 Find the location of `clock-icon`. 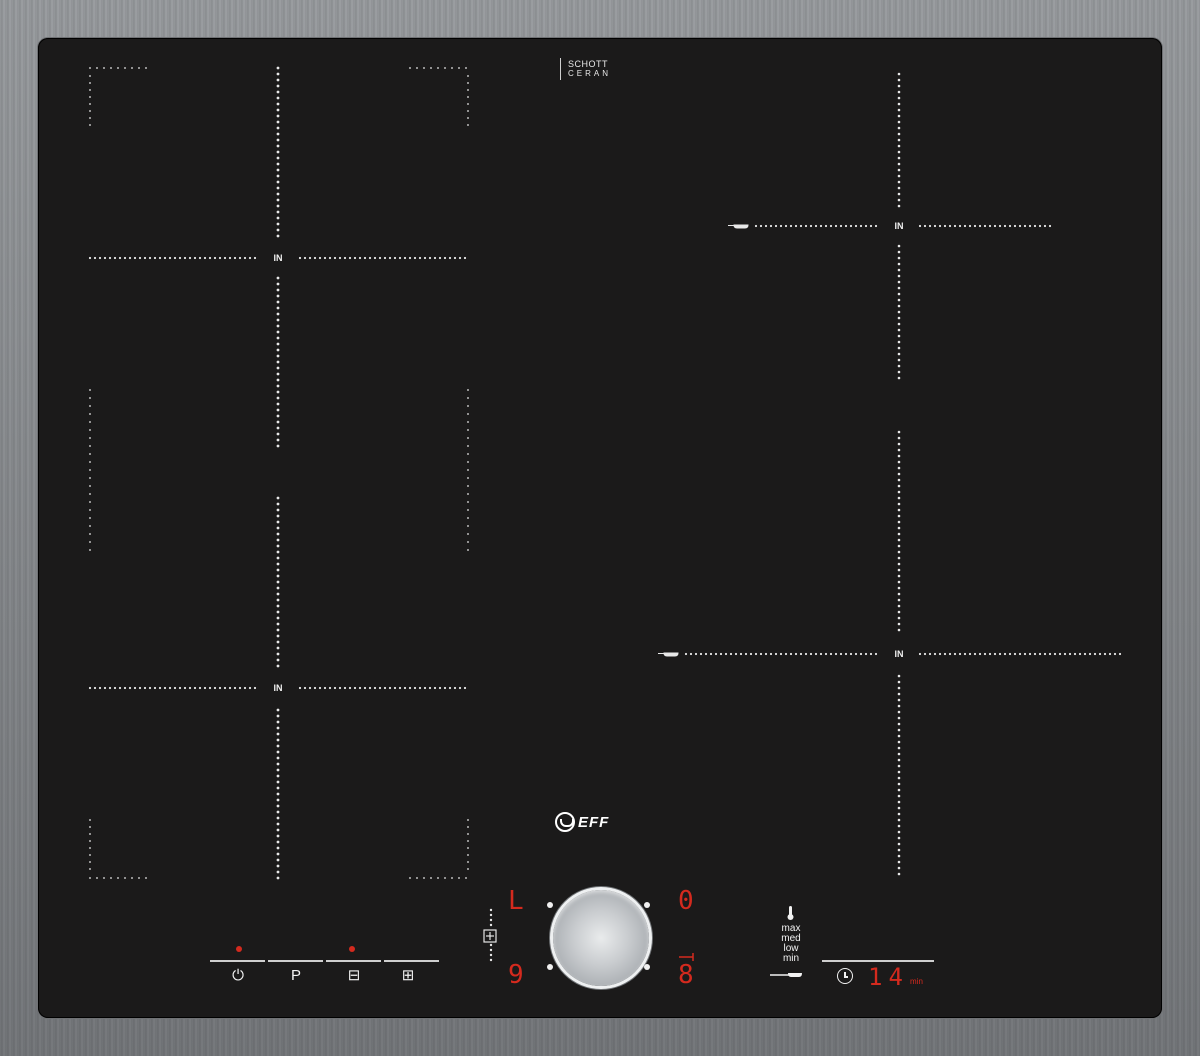

clock-icon is located at coordinates (845, 976).